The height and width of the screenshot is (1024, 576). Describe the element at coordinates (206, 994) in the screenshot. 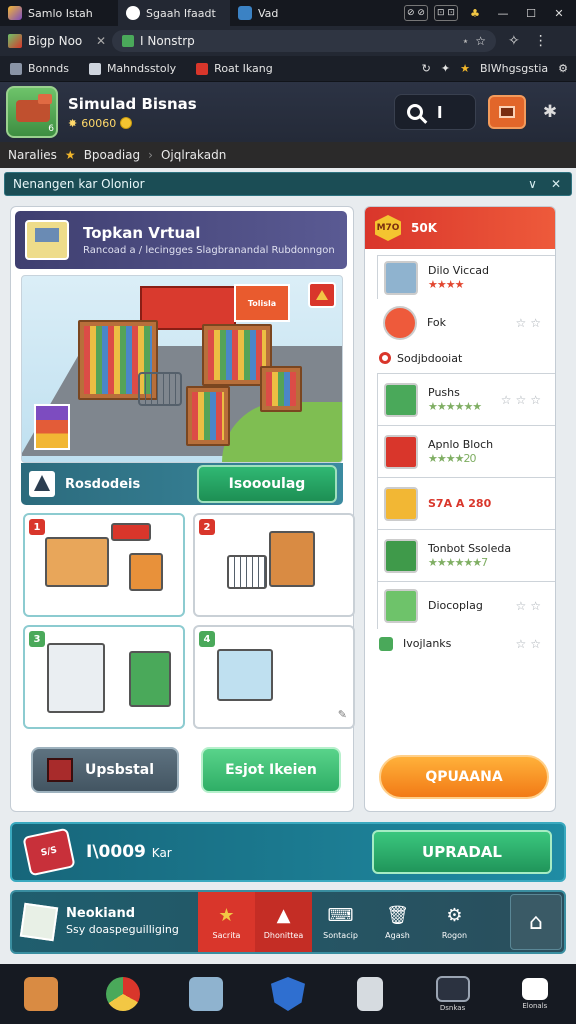

I see `dock-notes` at that location.